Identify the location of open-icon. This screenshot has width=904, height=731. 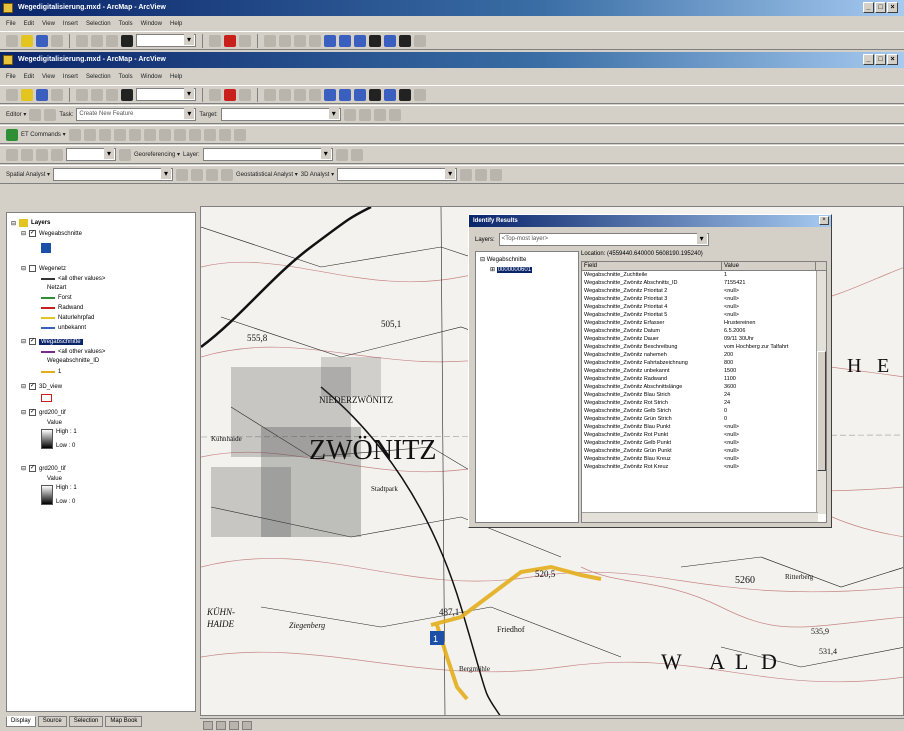
(27, 94).